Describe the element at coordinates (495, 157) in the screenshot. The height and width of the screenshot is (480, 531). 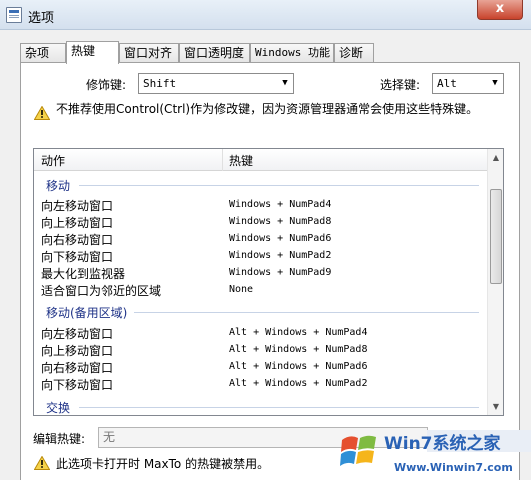
I see `scroll-up-icon: ▲` at that location.